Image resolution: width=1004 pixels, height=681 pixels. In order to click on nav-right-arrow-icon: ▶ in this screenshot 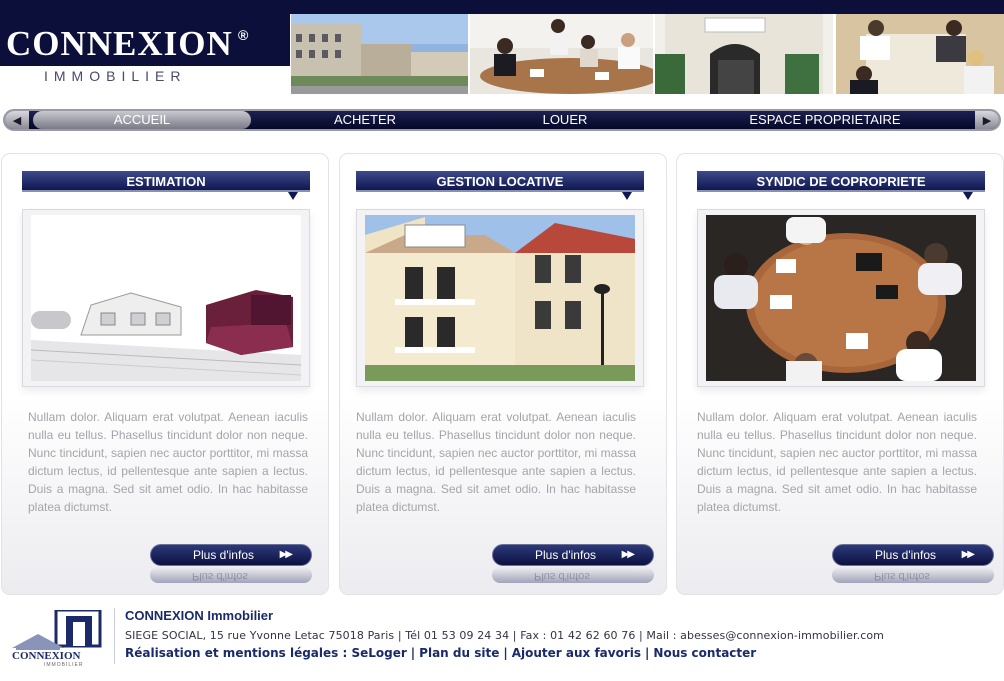, I will do `click(987, 120)`.